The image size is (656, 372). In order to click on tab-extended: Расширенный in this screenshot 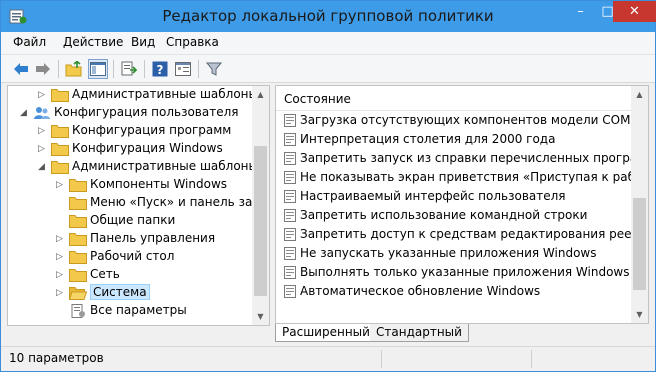, I will do `click(326, 333)`.